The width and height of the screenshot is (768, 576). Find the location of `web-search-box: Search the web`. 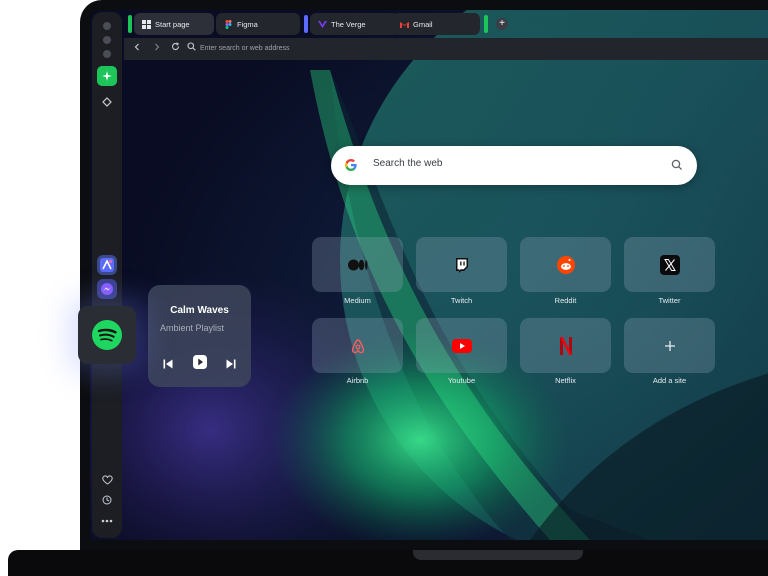

web-search-box: Search the web is located at coordinates (514, 165).